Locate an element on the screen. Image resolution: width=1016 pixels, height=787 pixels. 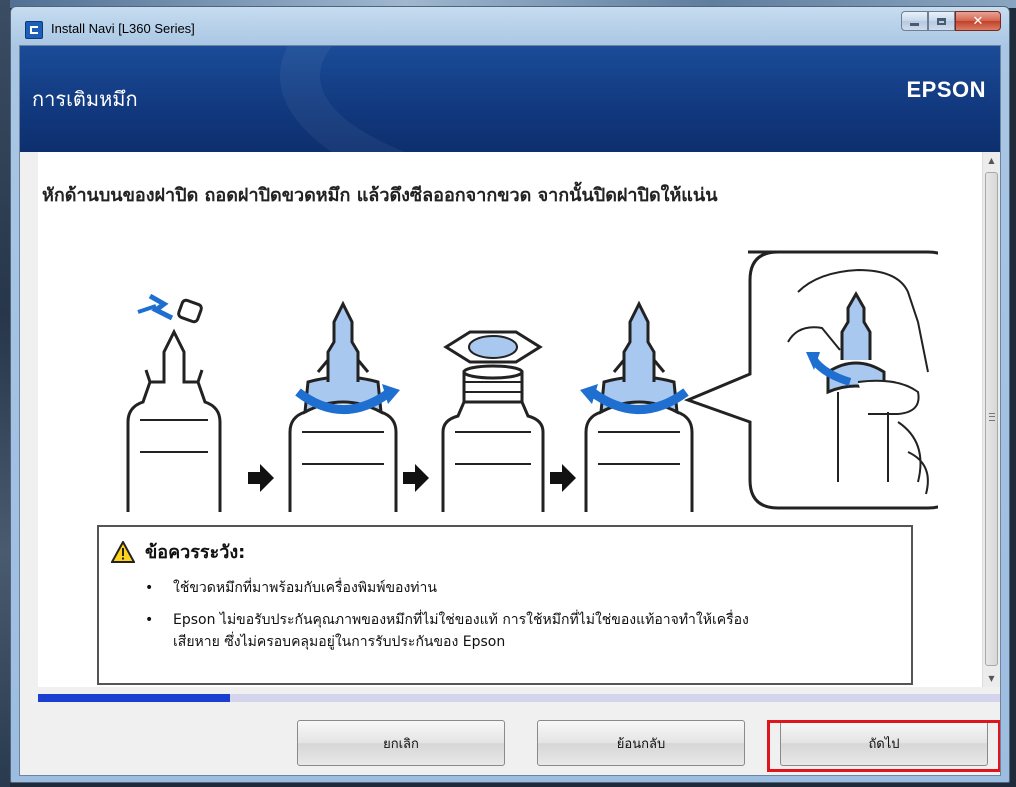
maximize-icon is located at coordinates (941, 21).